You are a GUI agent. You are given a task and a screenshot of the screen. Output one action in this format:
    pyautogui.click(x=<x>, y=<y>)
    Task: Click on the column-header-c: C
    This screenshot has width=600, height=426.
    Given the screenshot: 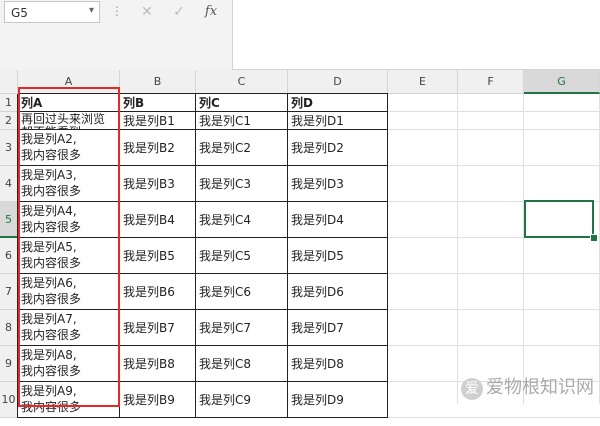 What is the action you would take?
    pyautogui.click(x=242, y=82)
    